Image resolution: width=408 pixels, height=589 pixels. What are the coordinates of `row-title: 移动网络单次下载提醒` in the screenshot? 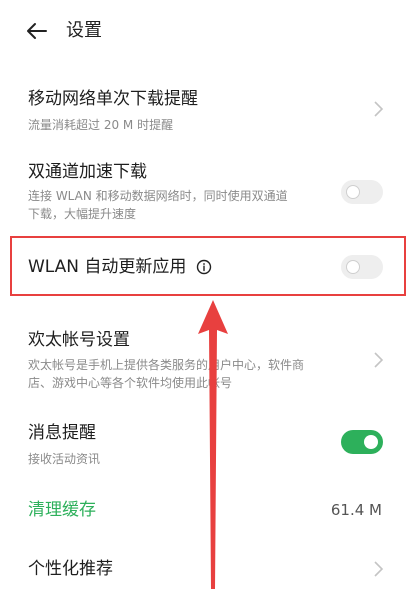 It's located at (113, 99).